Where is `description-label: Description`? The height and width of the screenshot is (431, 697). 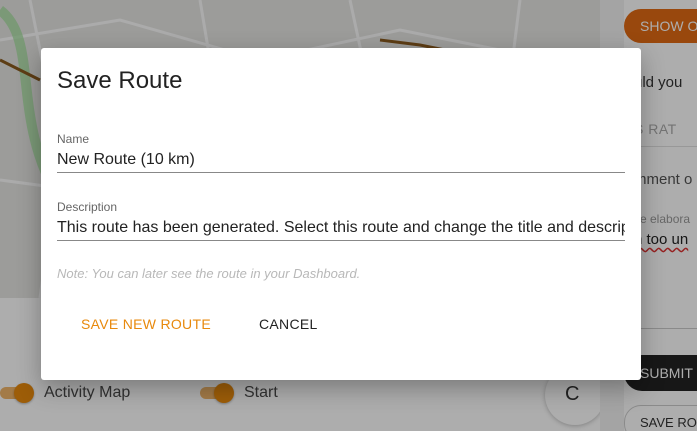
description-label: Description is located at coordinates (87, 207).